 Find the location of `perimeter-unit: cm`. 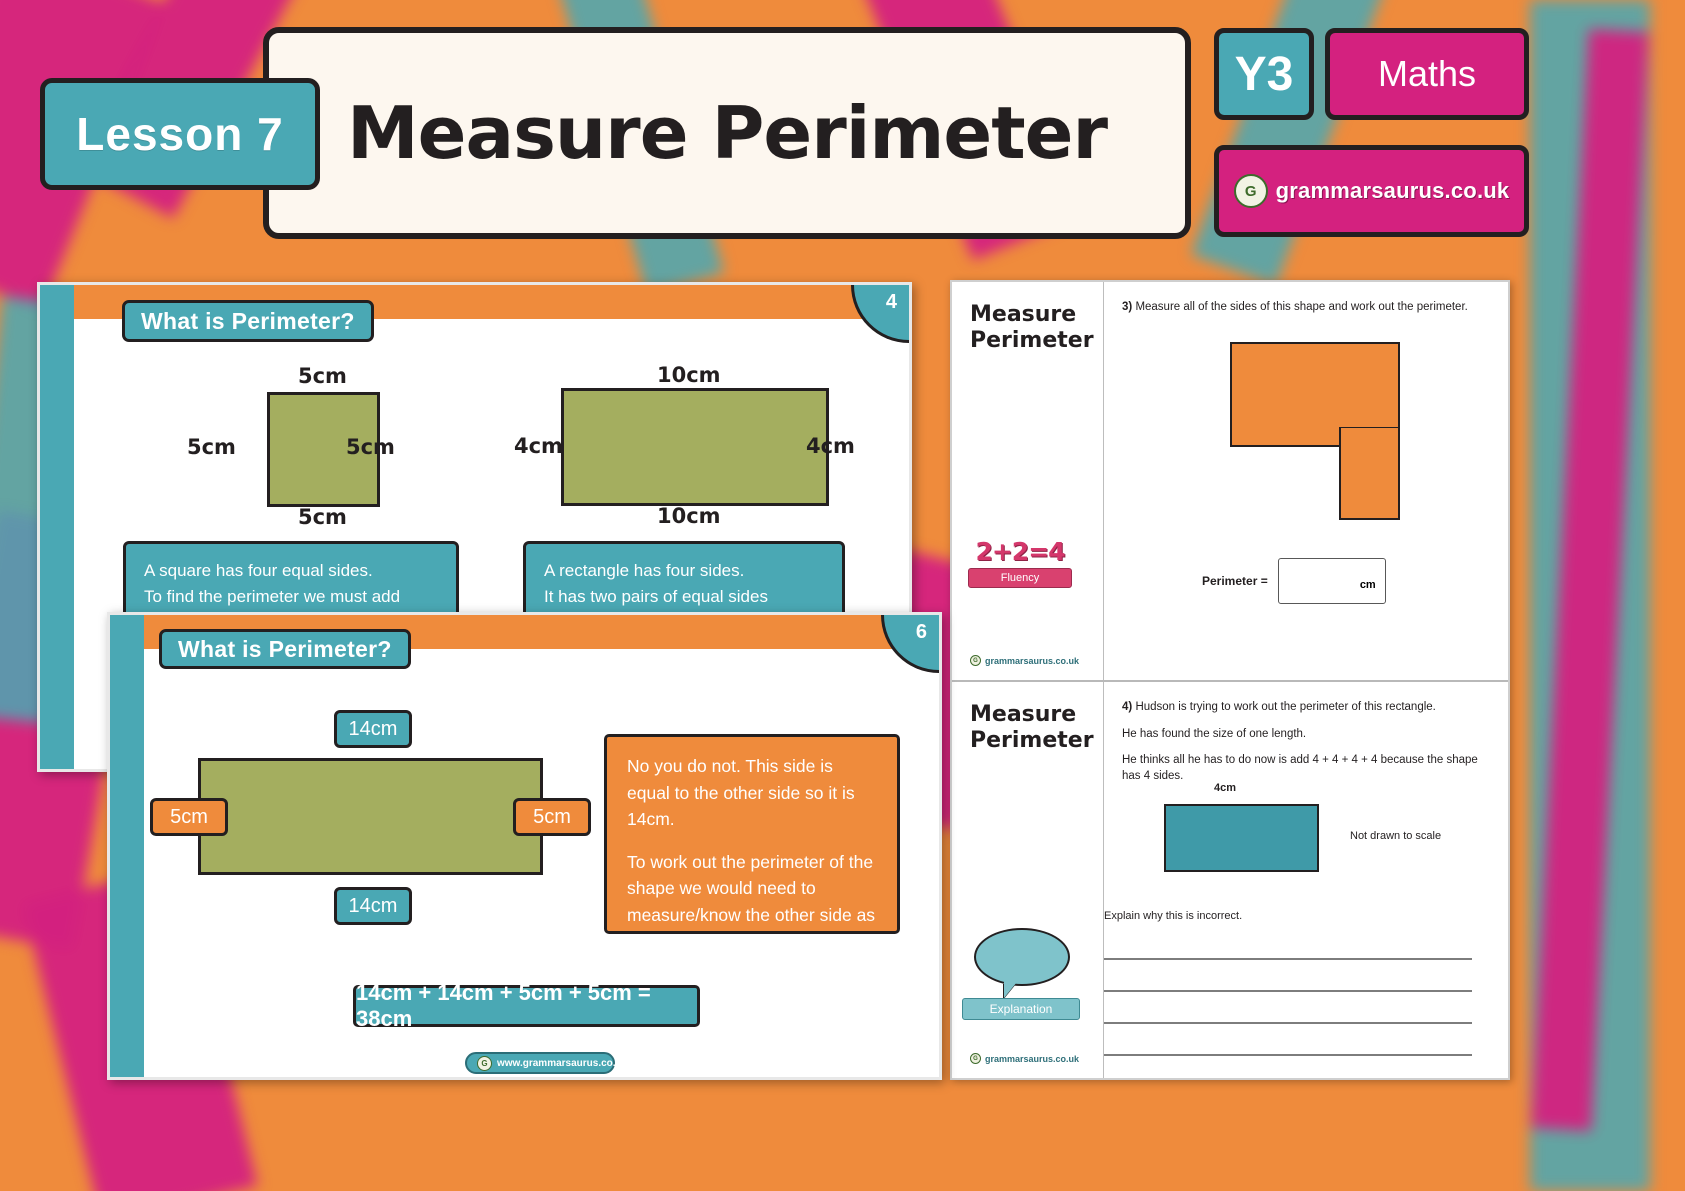

perimeter-unit: cm is located at coordinates (1367, 585).